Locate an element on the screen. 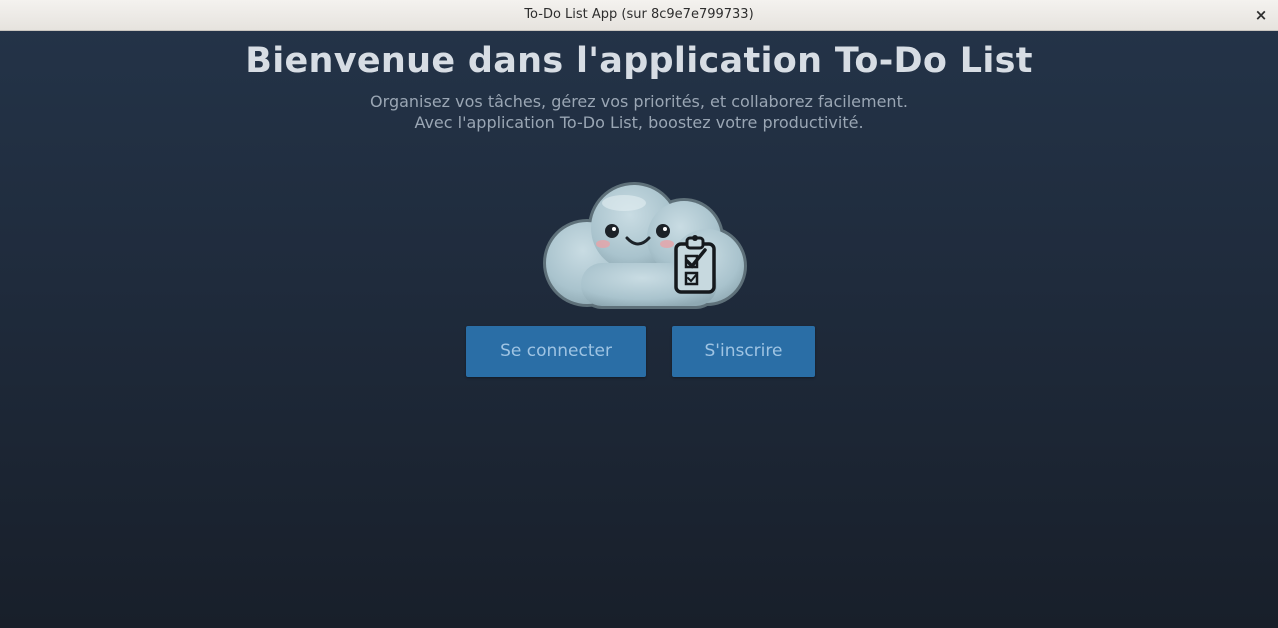 This screenshot has height=628, width=1278. close-icon: × is located at coordinates (1261, 15).